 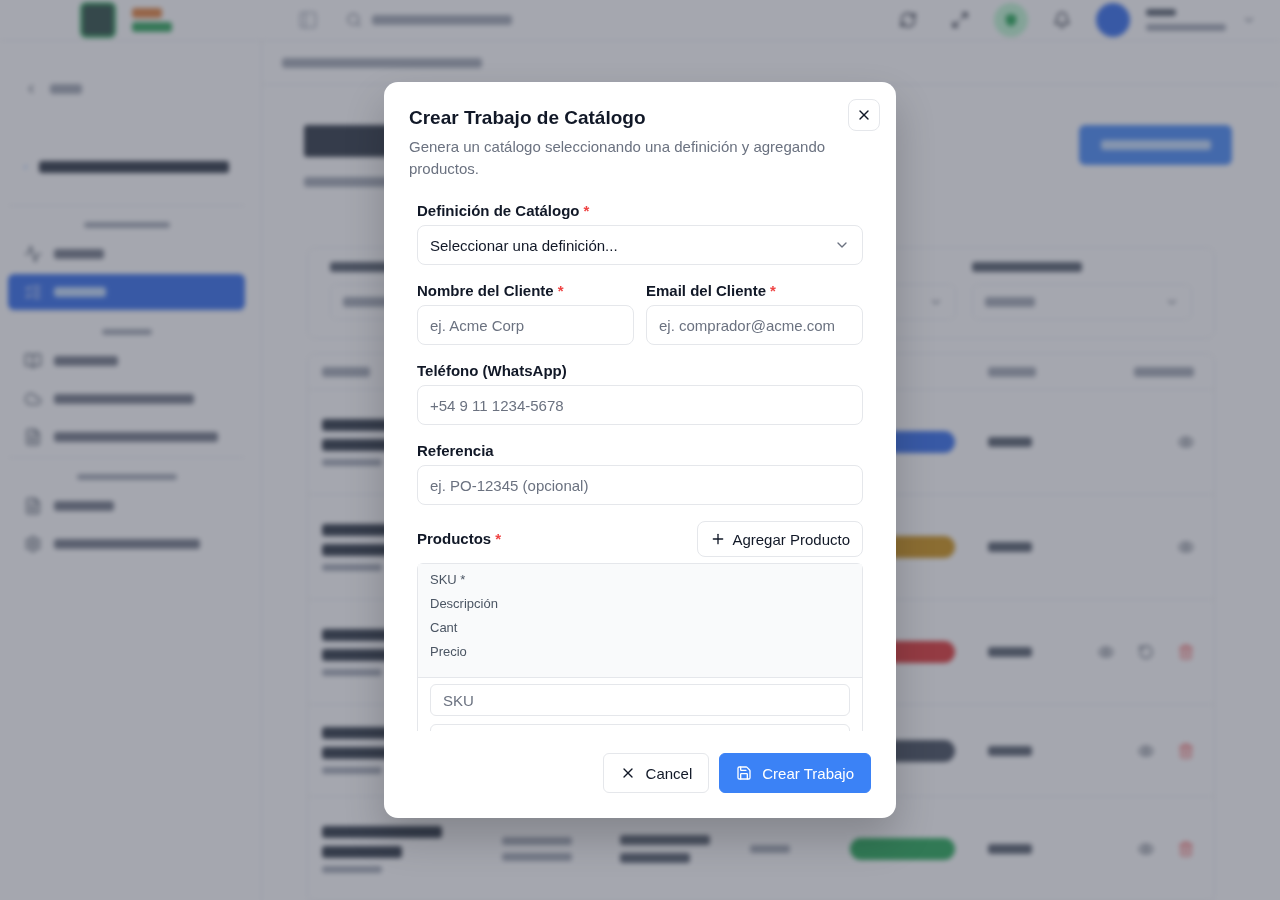 I want to click on dialog-description: Genera un catálogo seleccionando una definición y agregando productos., so click(x=618, y=158).